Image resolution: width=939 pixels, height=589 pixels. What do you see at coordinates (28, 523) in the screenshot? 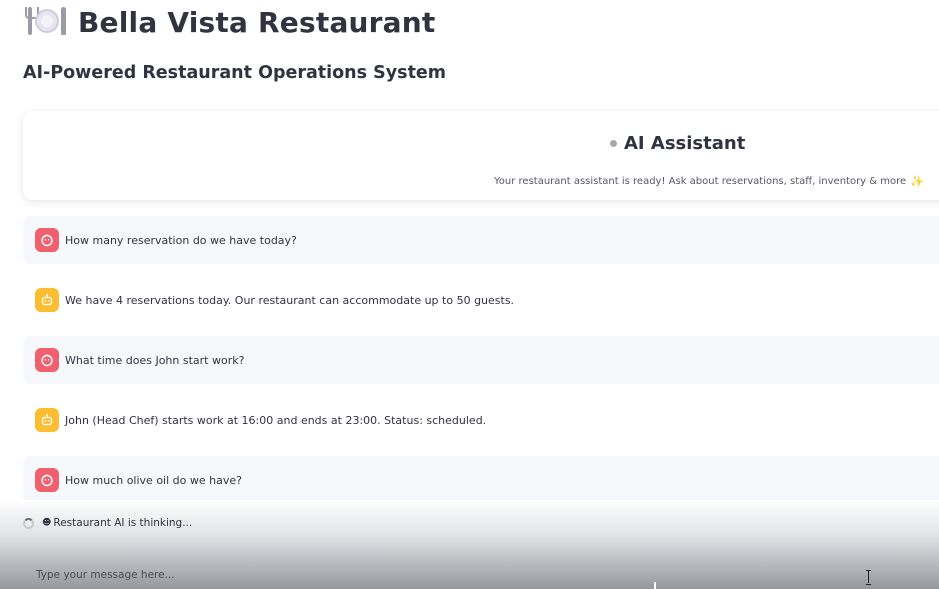
I see `spinner-icon` at bounding box center [28, 523].